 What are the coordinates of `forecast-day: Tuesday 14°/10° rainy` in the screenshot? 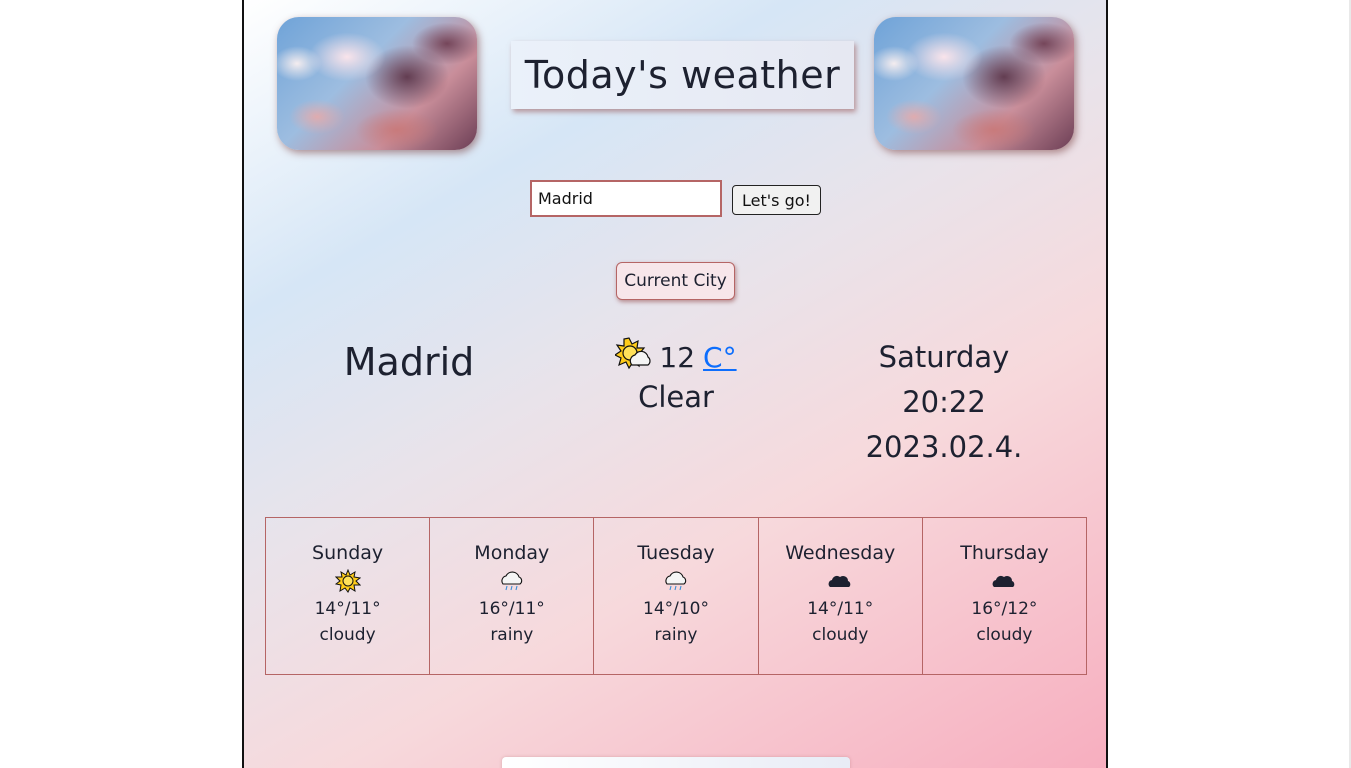 It's located at (676, 596).